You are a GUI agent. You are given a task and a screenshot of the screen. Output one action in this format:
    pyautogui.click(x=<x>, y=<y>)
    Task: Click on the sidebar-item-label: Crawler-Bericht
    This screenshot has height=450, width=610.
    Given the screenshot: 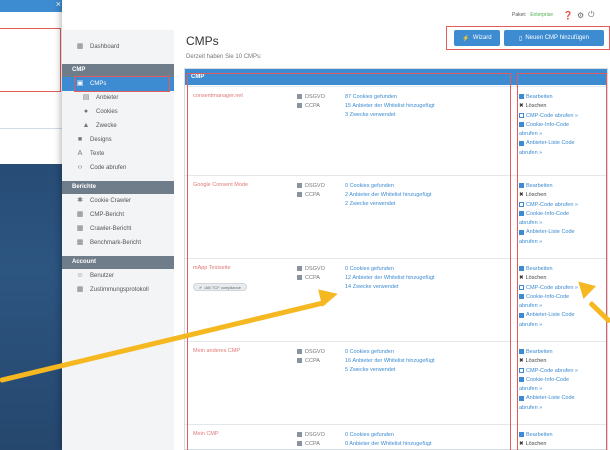 What is the action you would take?
    pyautogui.click(x=111, y=229)
    